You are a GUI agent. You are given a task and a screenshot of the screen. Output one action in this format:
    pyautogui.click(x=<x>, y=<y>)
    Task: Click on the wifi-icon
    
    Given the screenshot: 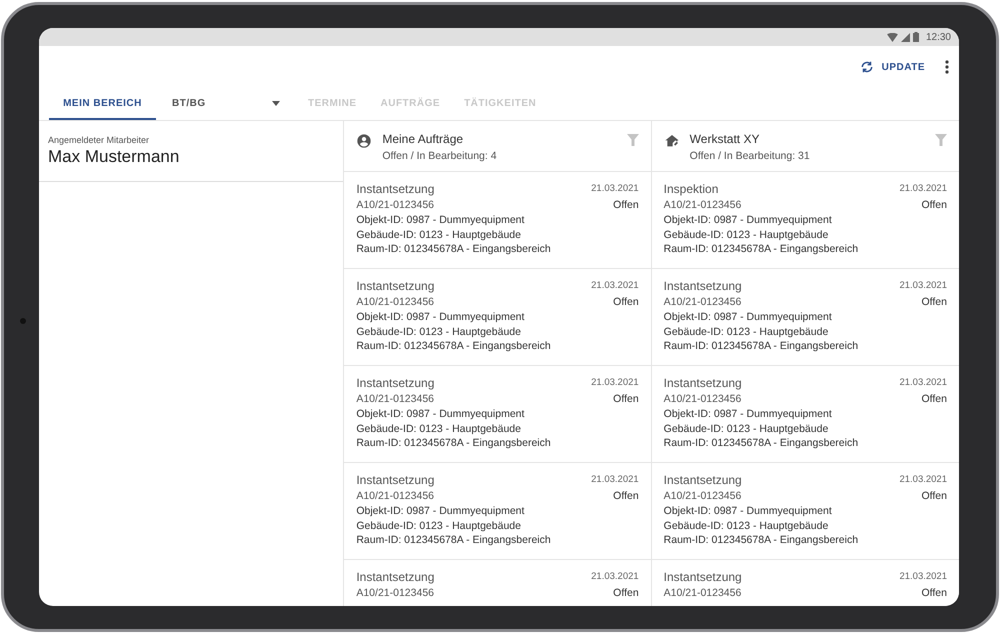 What is the action you would take?
    pyautogui.click(x=892, y=37)
    